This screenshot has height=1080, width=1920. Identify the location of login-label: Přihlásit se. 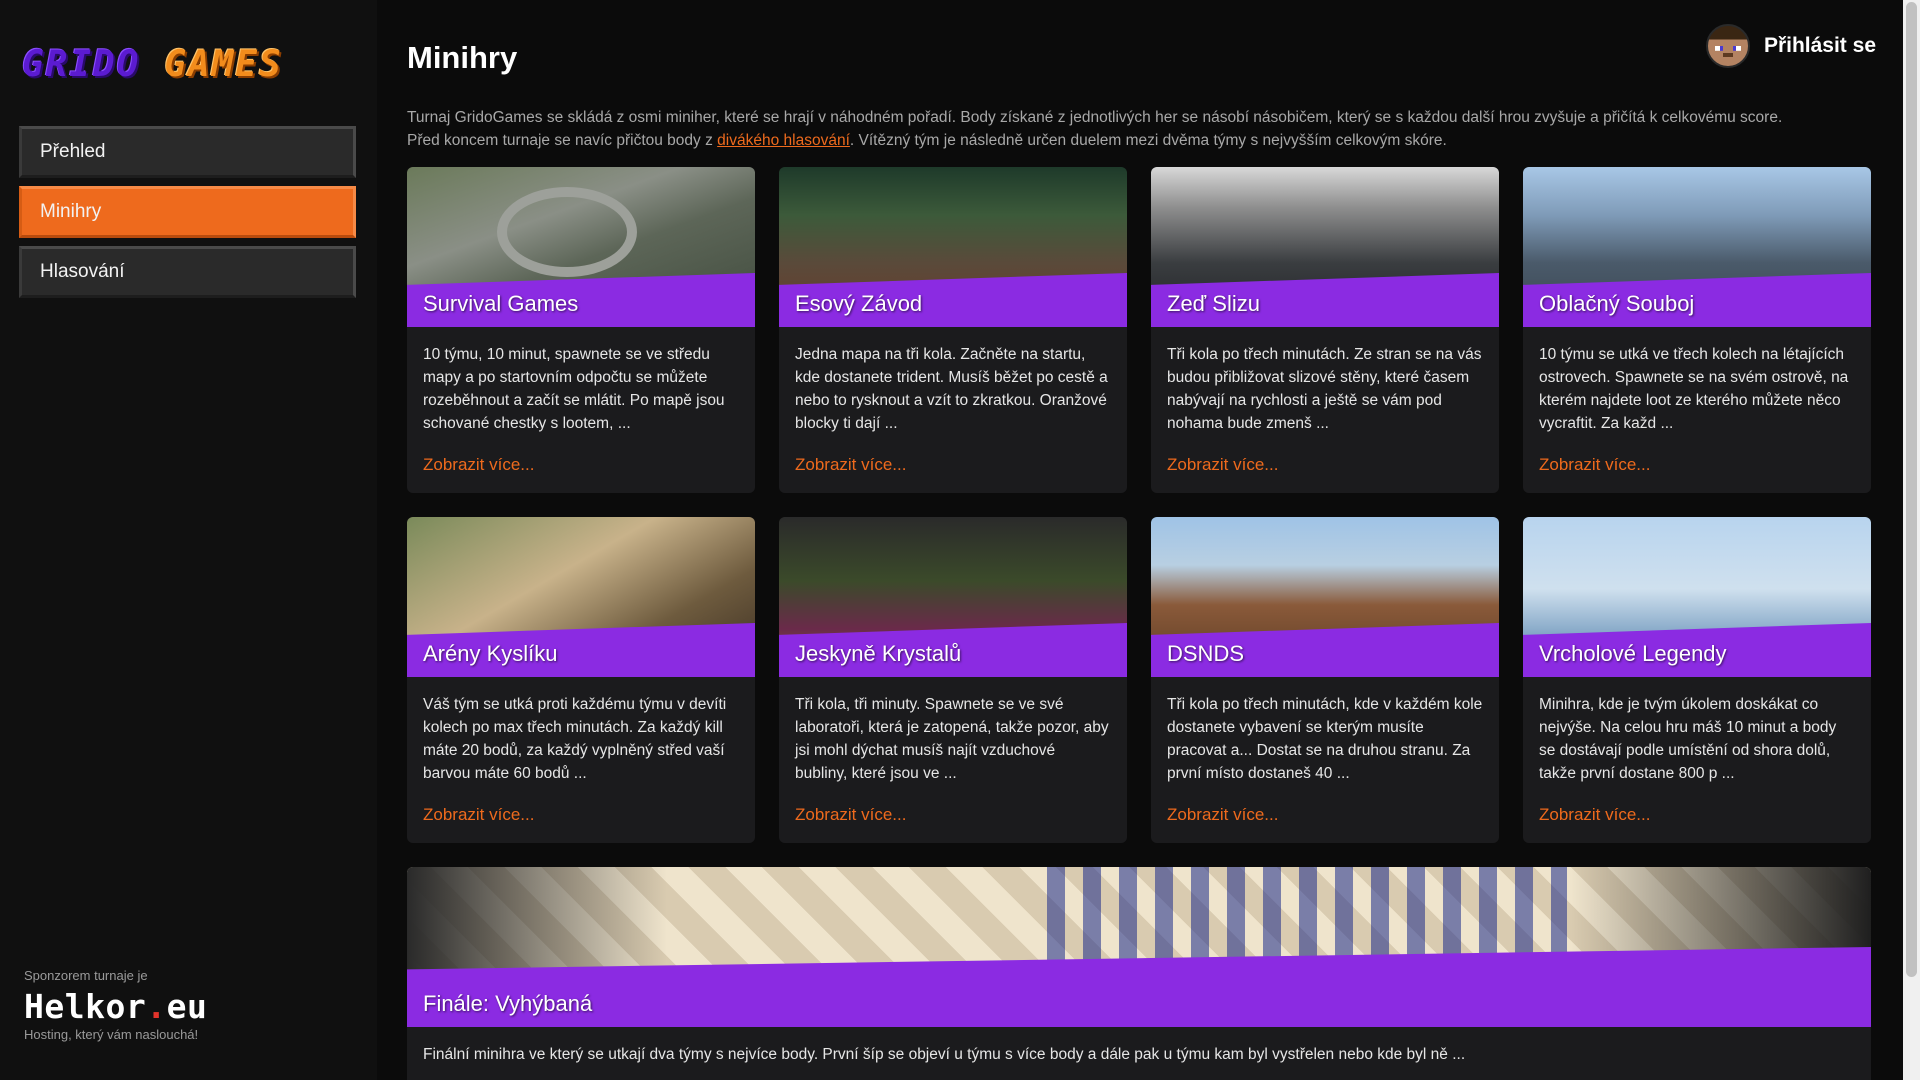
(1819, 45).